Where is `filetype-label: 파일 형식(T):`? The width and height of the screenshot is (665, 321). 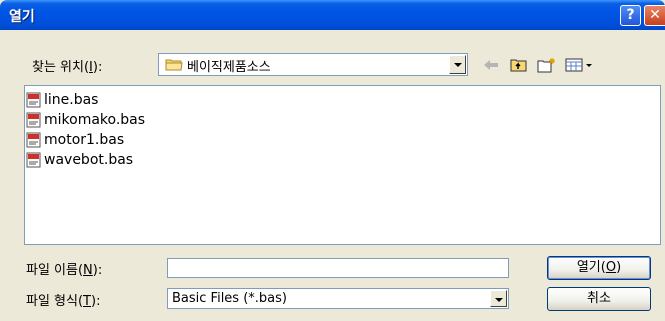
filetype-label: 파일 형식(T): is located at coordinates (63, 301).